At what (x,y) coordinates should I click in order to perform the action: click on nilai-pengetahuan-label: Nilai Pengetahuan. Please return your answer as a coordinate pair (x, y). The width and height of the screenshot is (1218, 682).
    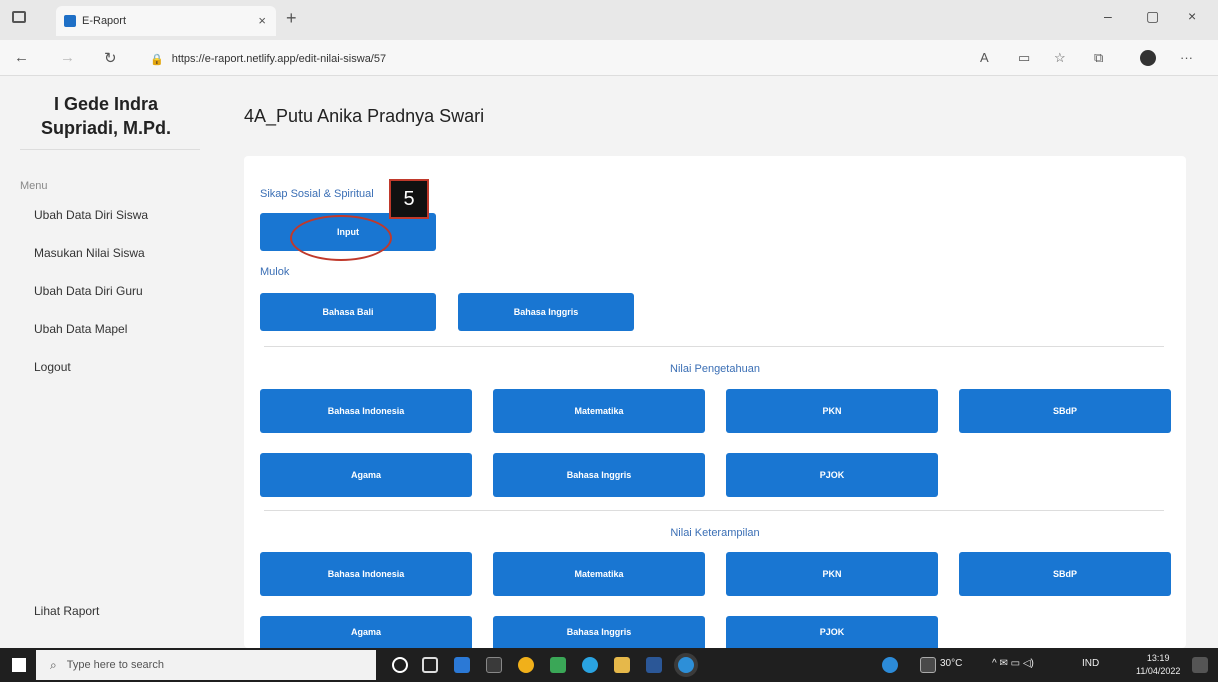
    Looking at the image, I should click on (715, 369).